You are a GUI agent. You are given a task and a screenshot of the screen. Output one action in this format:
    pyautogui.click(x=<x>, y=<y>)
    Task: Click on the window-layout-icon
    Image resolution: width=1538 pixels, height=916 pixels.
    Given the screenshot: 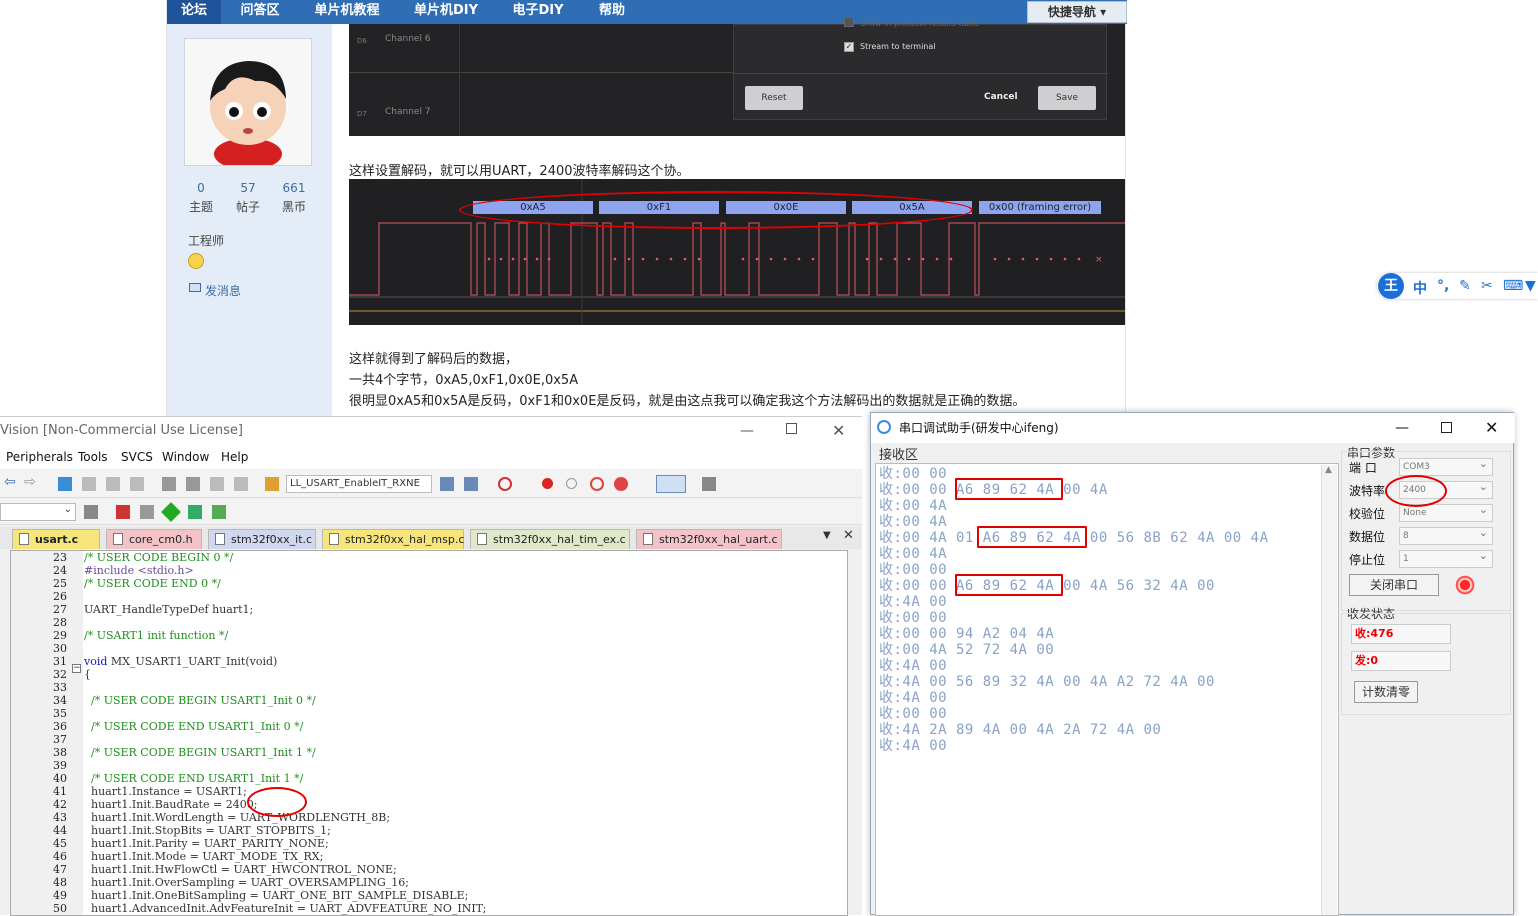 What is the action you would take?
    pyautogui.click(x=671, y=484)
    